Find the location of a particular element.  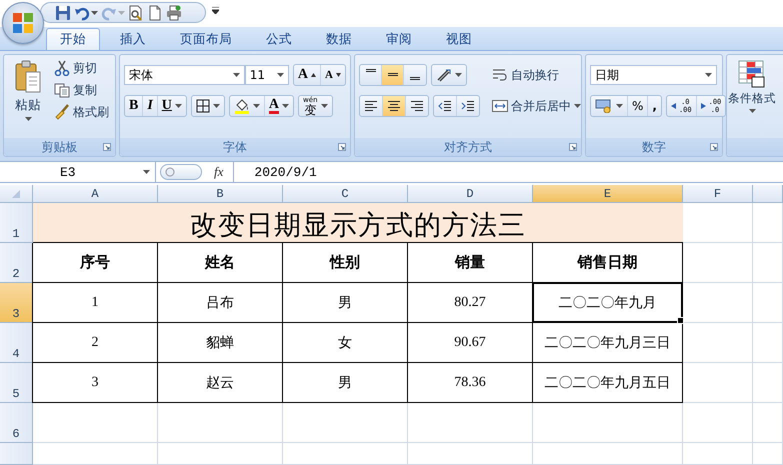

grow-font-button: A is located at coordinates (308, 75).